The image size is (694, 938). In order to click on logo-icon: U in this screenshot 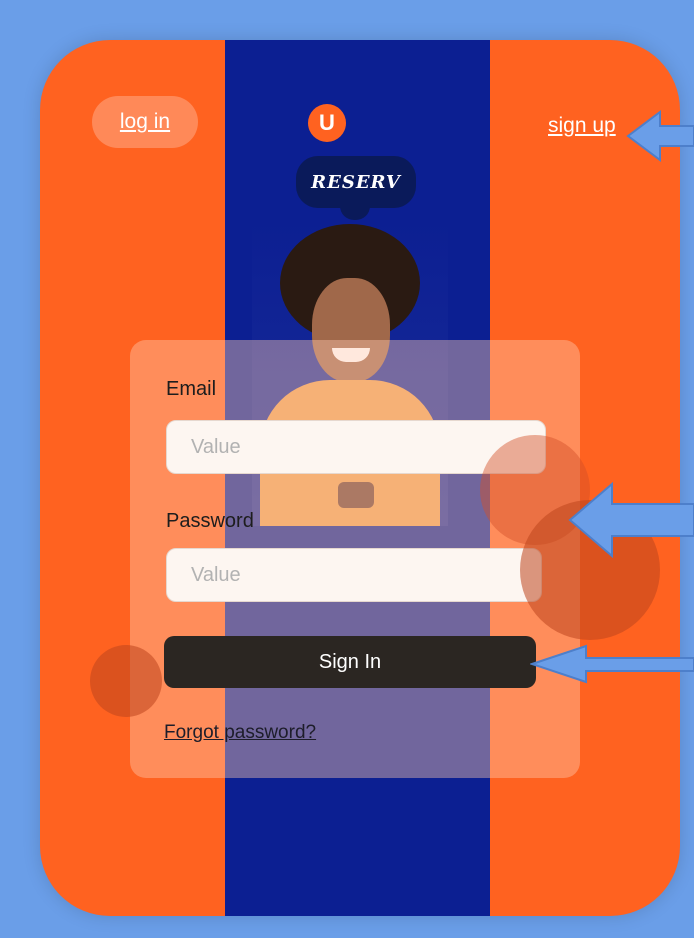, I will do `click(327, 123)`.